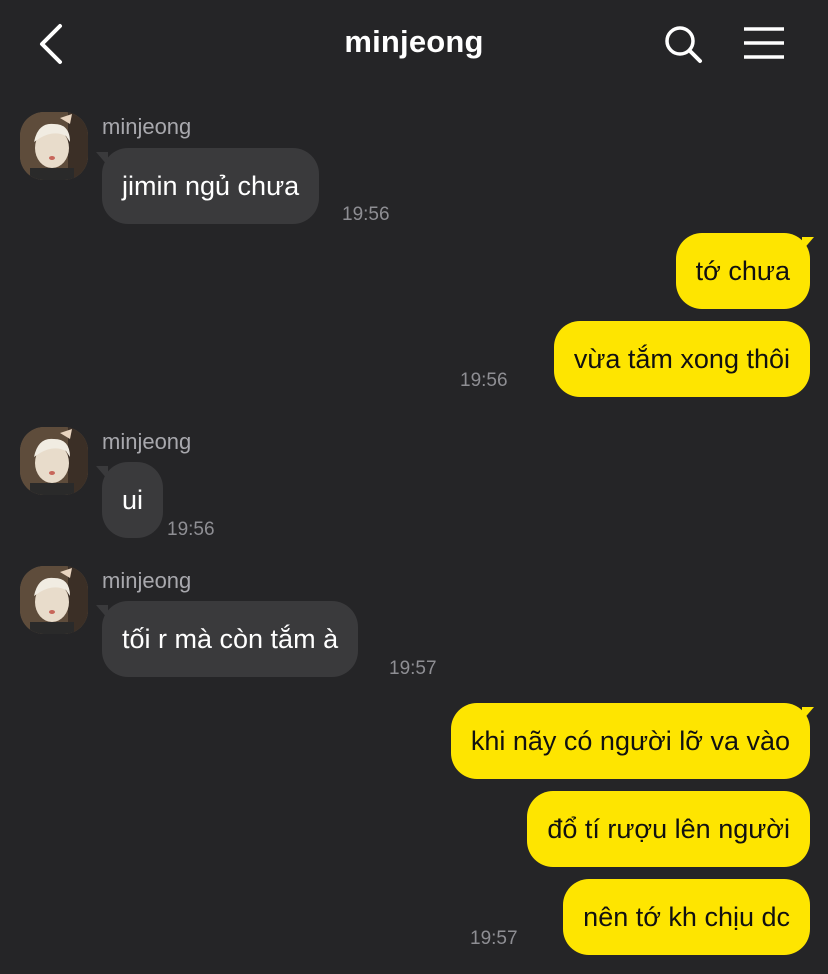 The width and height of the screenshot is (828, 974). Describe the element at coordinates (211, 186) in the screenshot. I see `message-bubble-incoming: jimin ngủ chưa` at that location.